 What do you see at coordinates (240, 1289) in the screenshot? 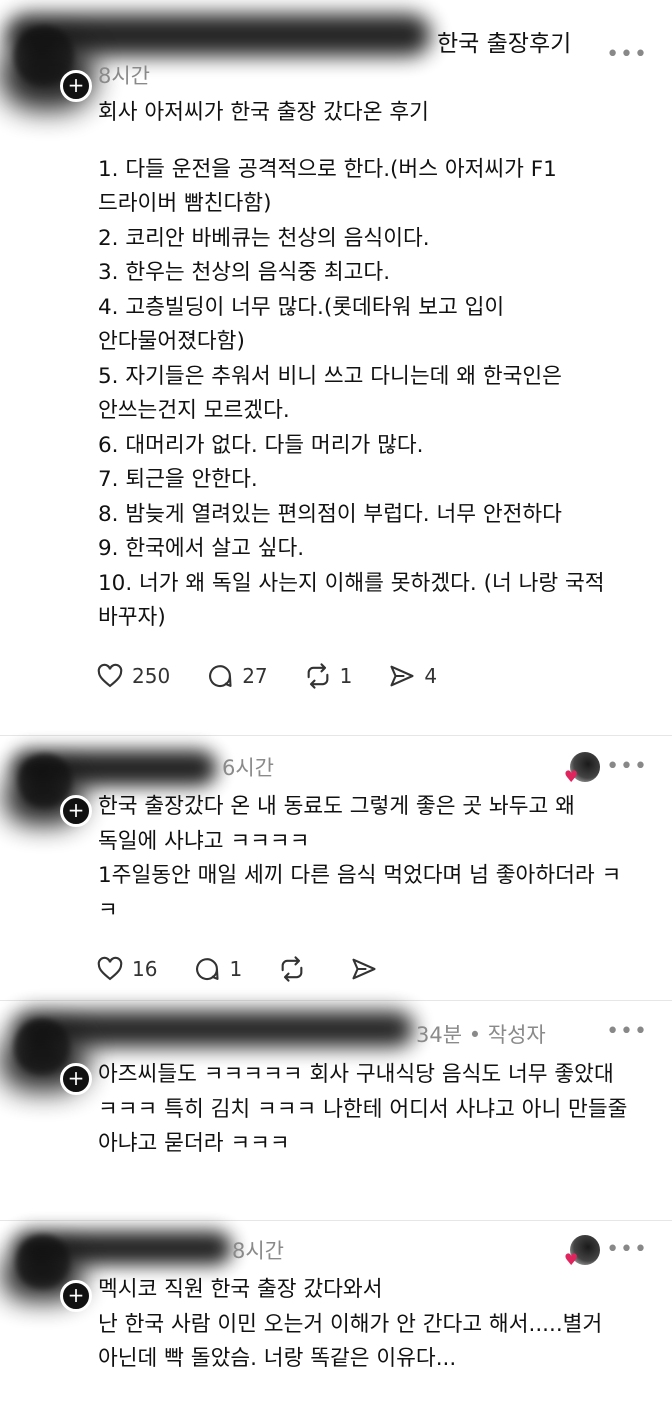
I see `comment-line: 멕시코 직원 한국 출장 갔다와서` at bounding box center [240, 1289].